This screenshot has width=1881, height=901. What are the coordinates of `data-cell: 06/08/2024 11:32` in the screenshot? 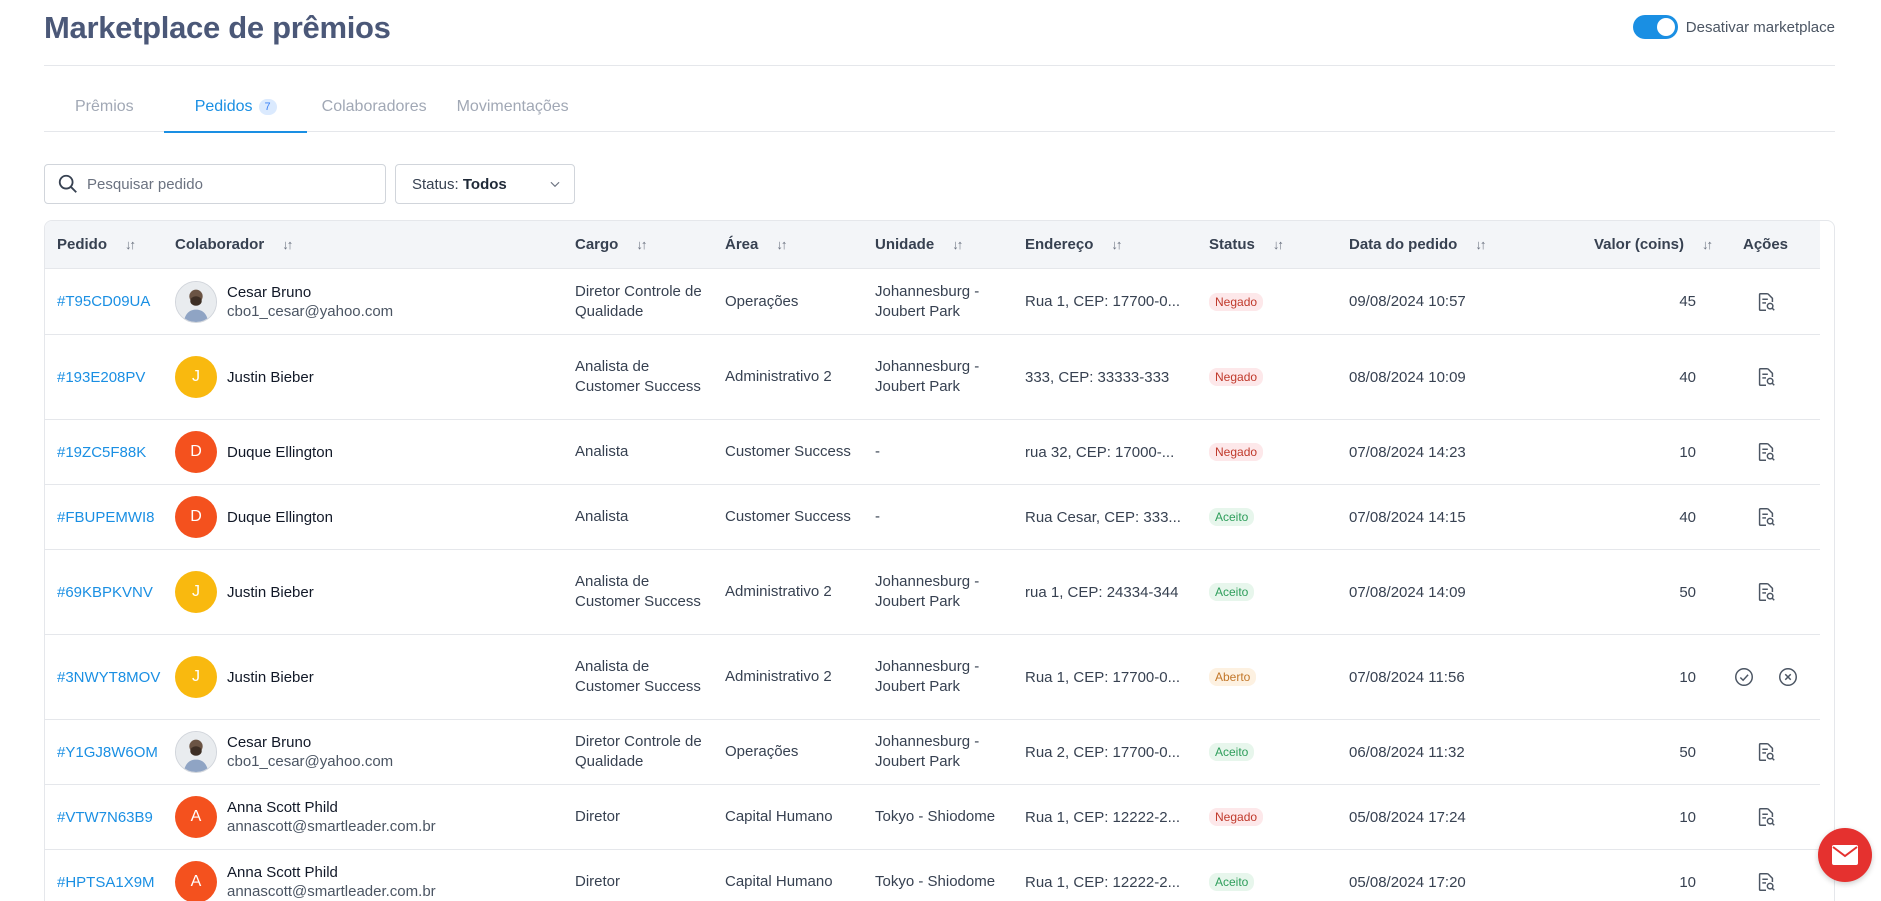 It's located at (1407, 752).